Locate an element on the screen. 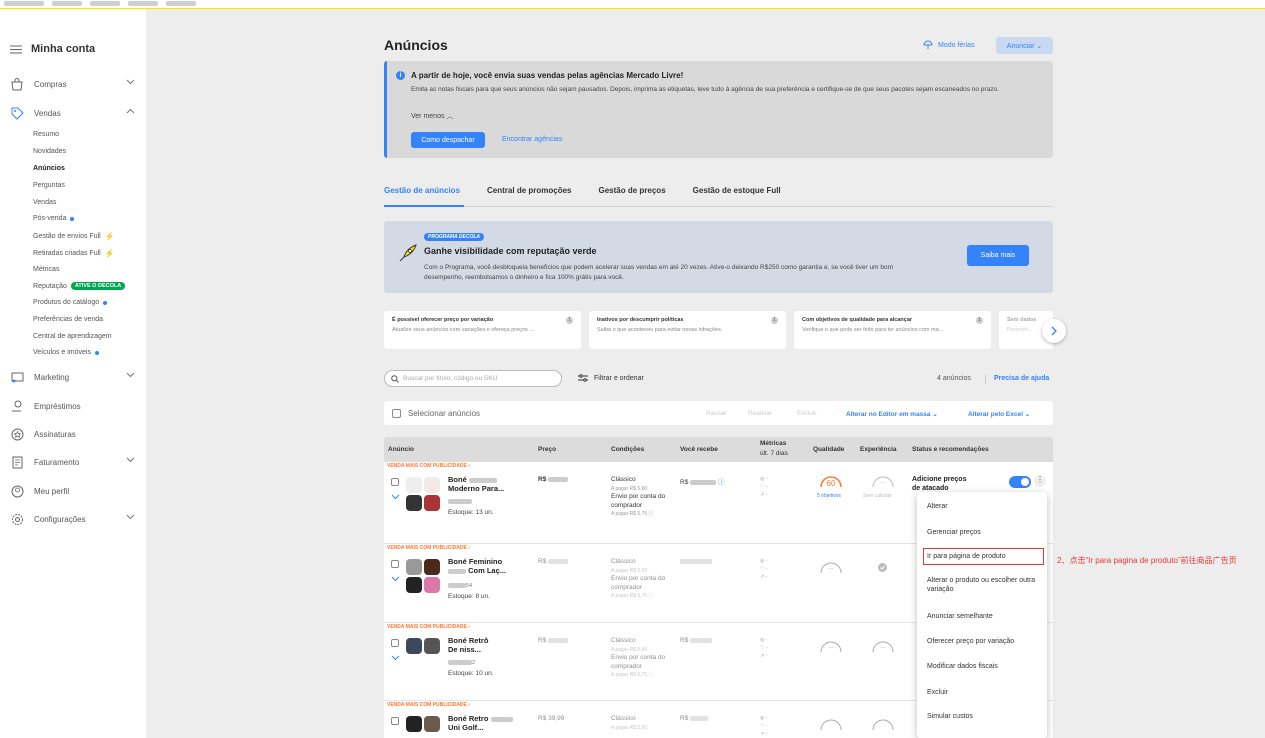 This screenshot has height=738, width=1265. card-title: Com objetivos de qualidade para alcançar is located at coordinates (857, 320).